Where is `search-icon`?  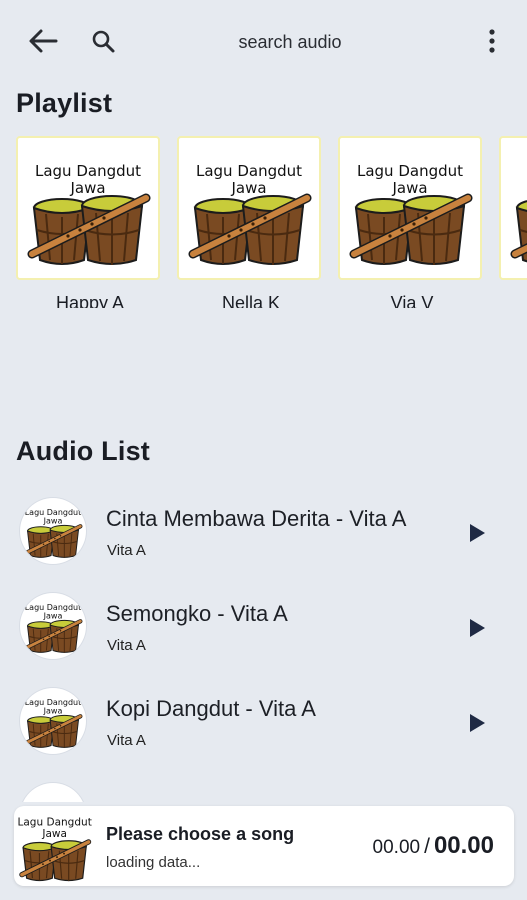 search-icon is located at coordinates (103, 41).